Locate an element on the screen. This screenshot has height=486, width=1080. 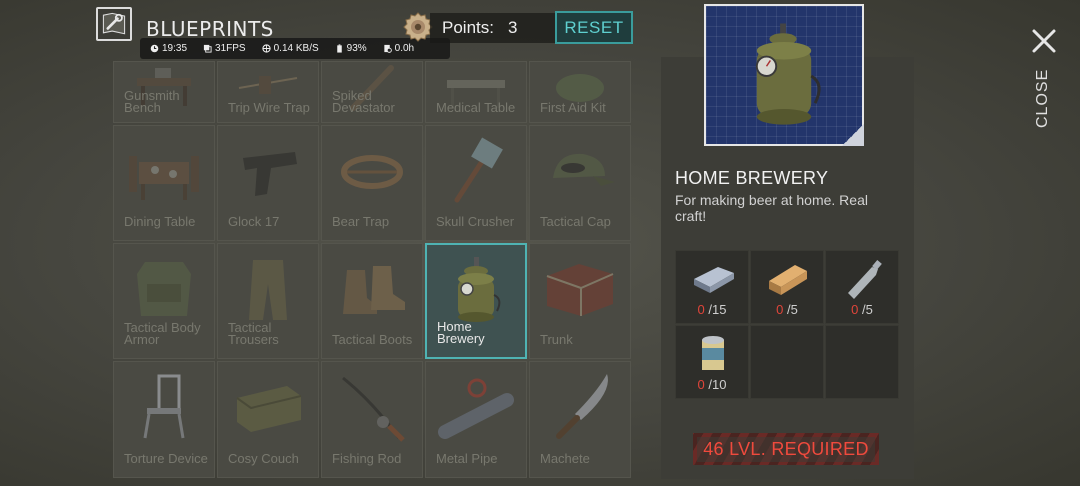
blueprint-item-trip-wire-trap: Trip Wire Trap is located at coordinates (268, 92).